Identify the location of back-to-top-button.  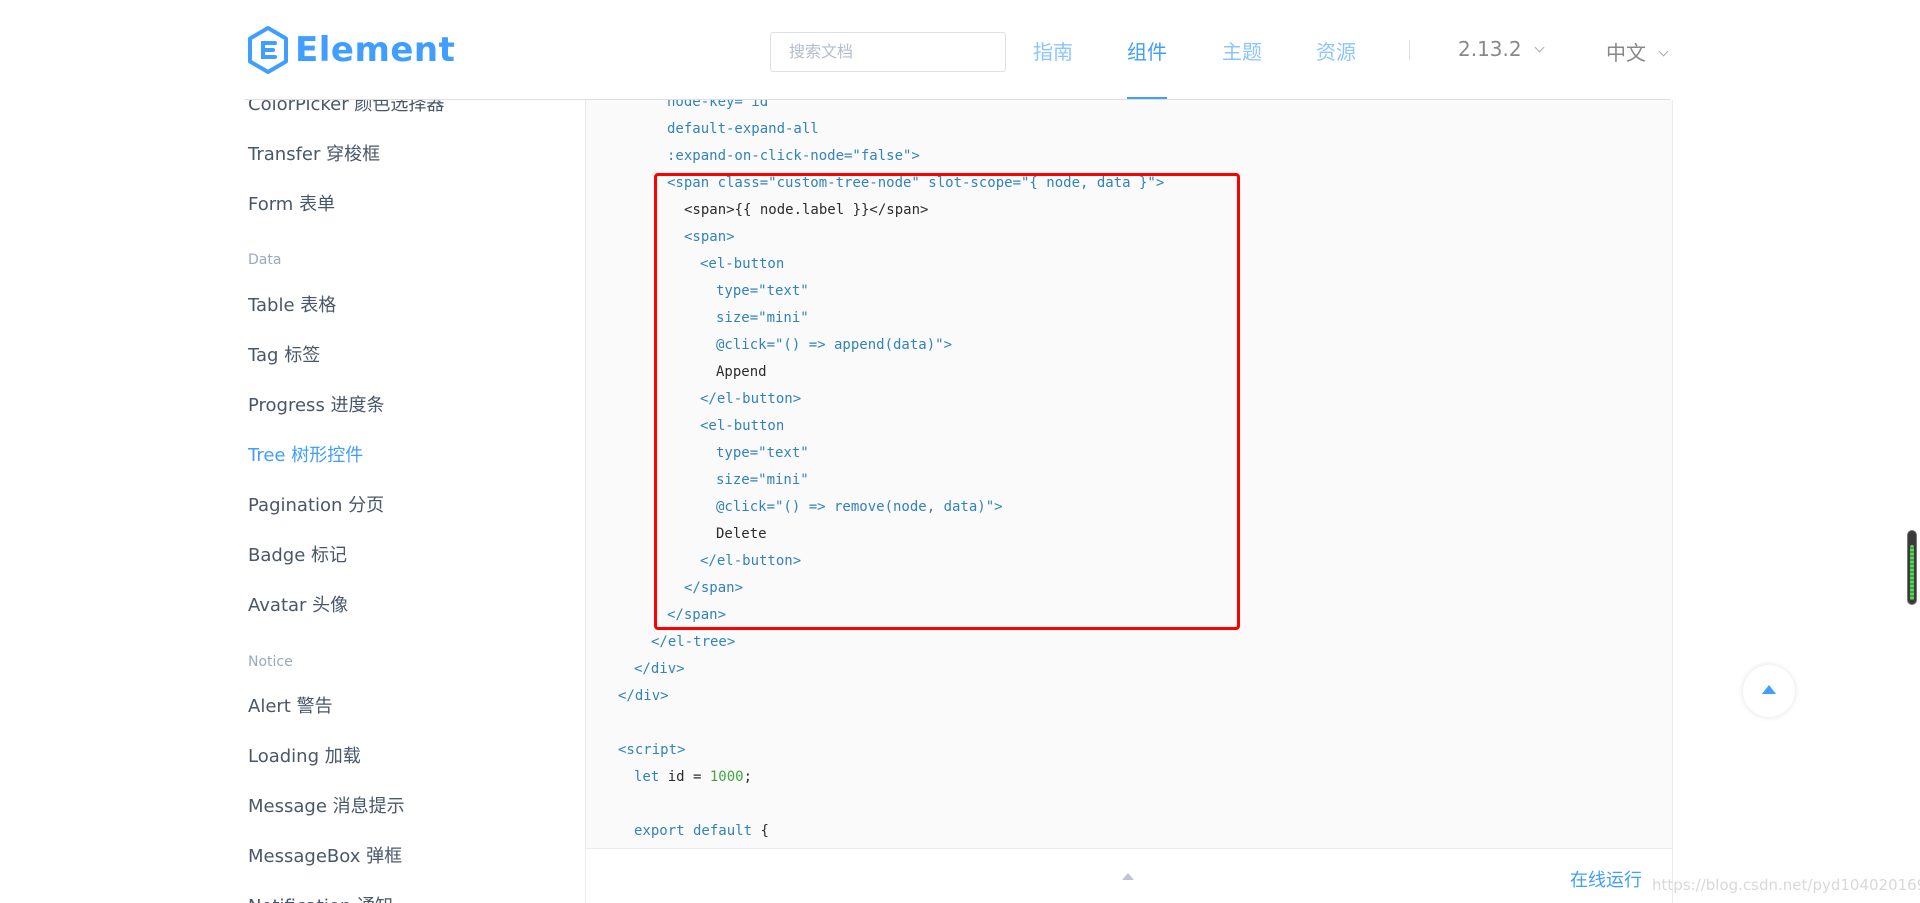
(1769, 691).